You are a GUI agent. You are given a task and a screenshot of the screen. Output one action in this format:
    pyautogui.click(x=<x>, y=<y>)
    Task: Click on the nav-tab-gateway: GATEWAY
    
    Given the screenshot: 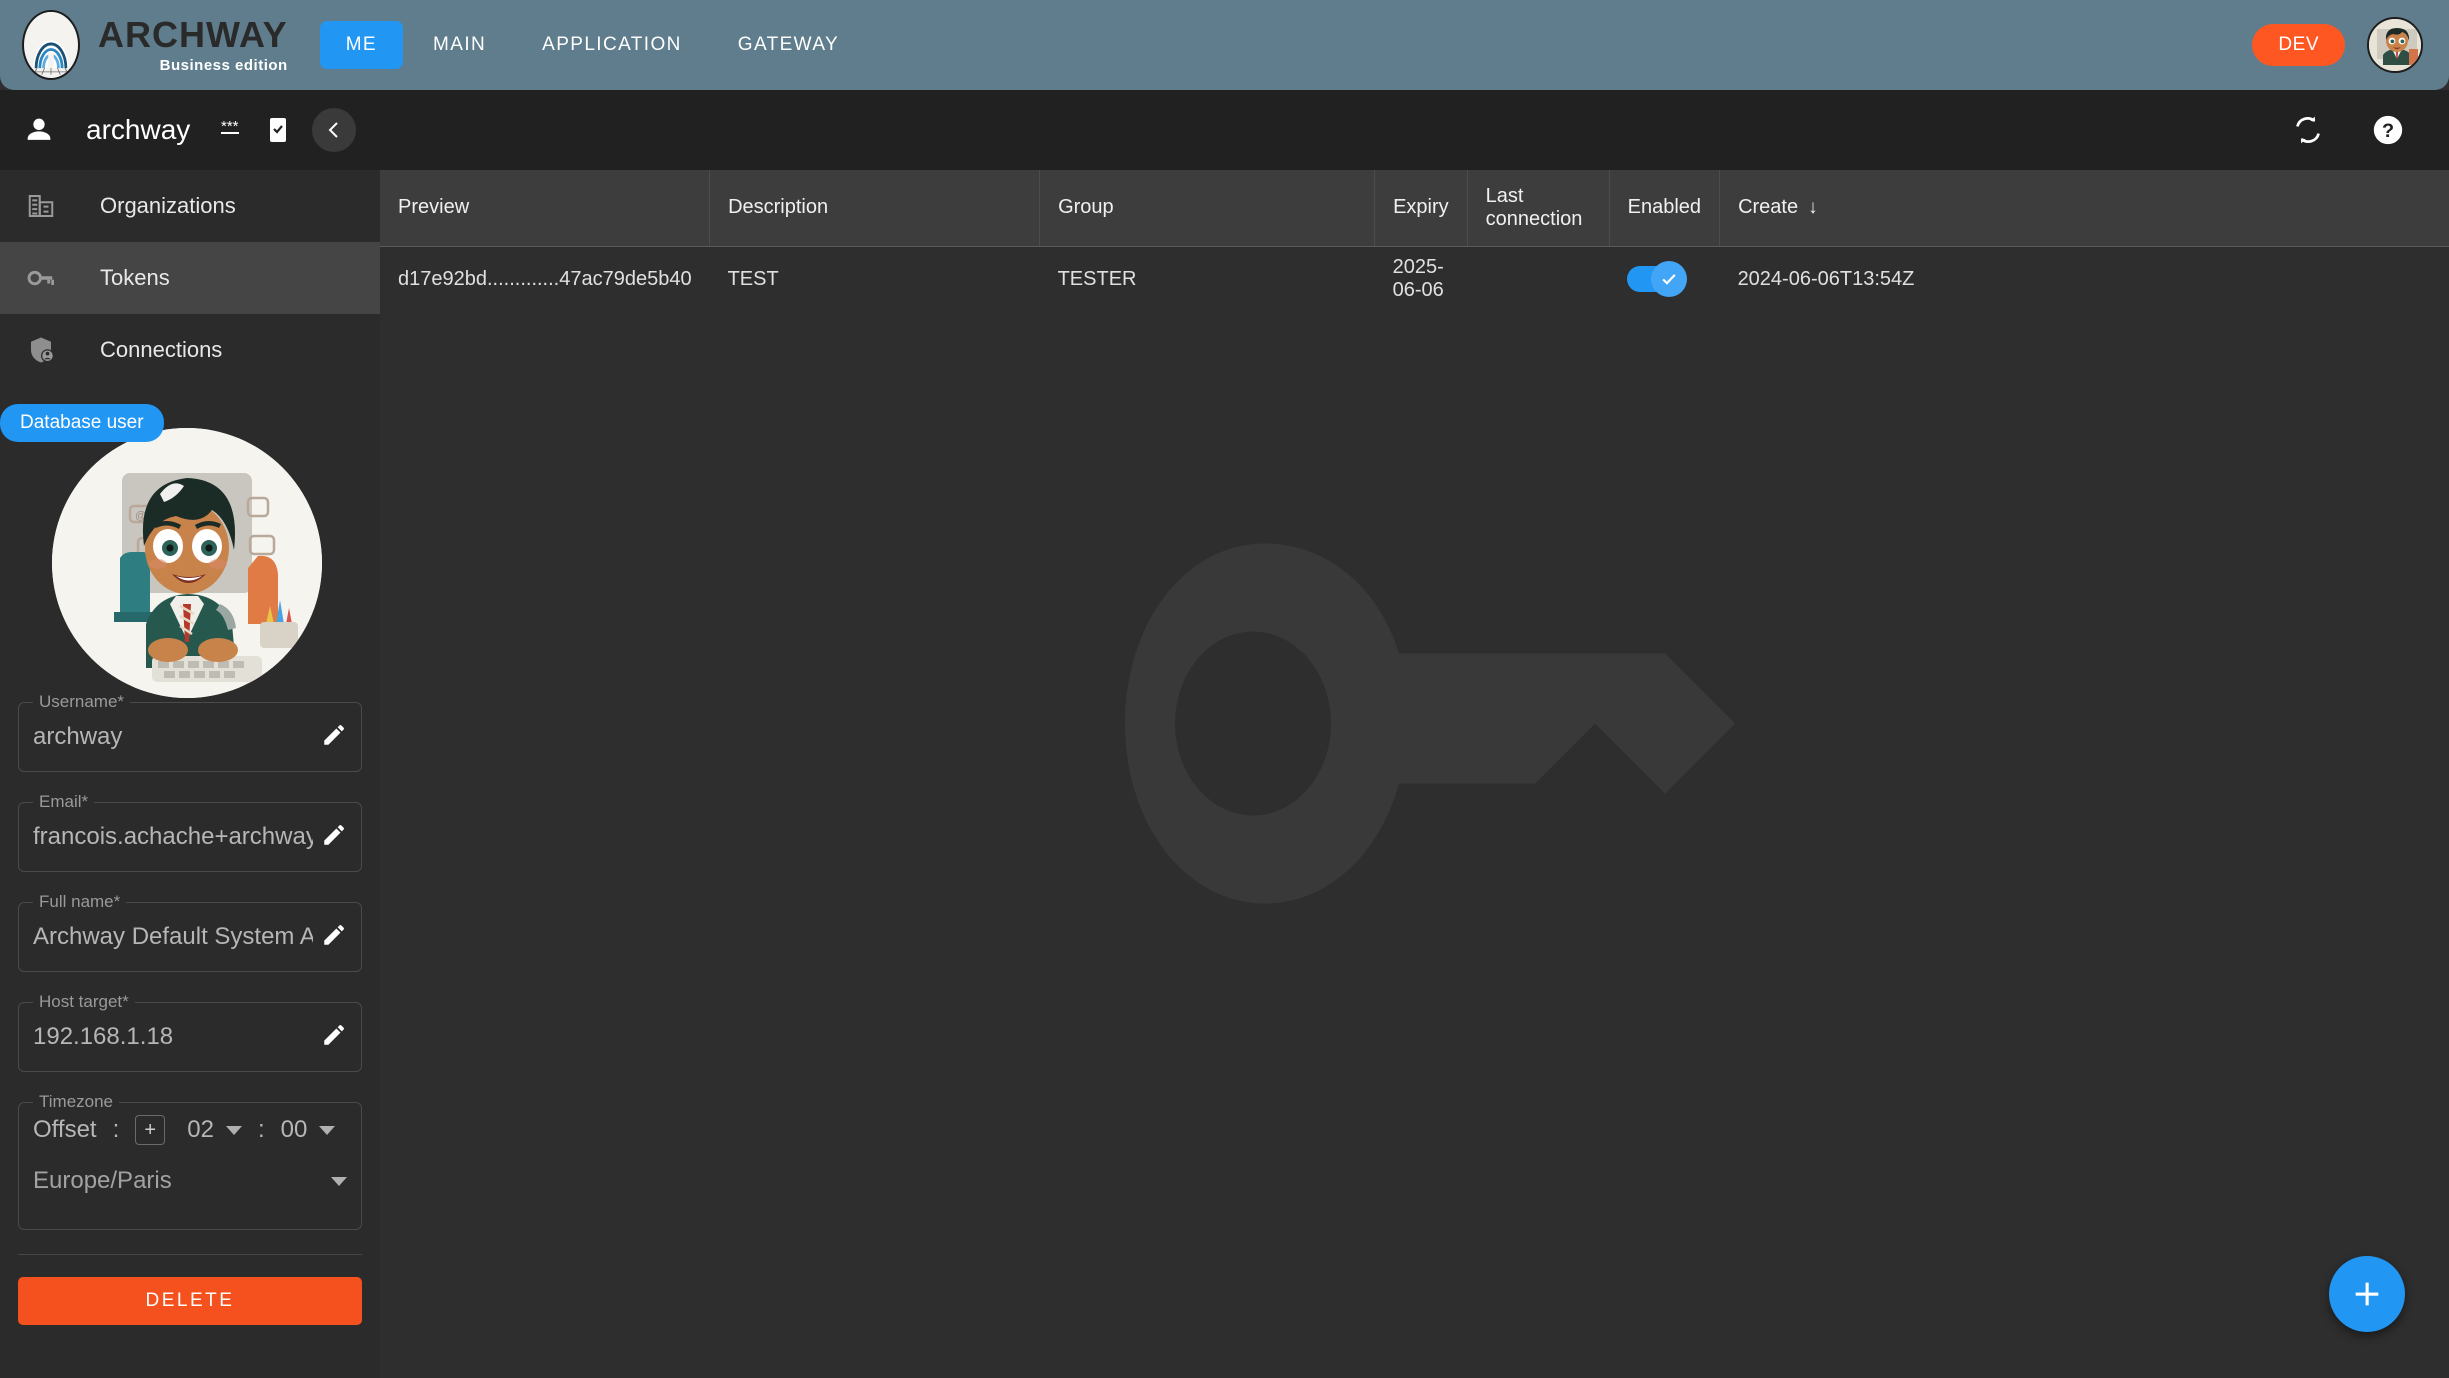 What is the action you would take?
    pyautogui.click(x=788, y=45)
    